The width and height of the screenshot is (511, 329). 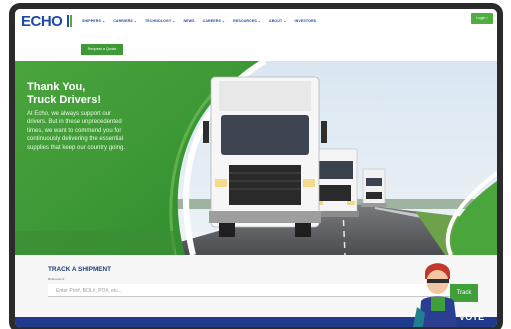 I want to click on echo-logo: ECHO, so click(x=42, y=21).